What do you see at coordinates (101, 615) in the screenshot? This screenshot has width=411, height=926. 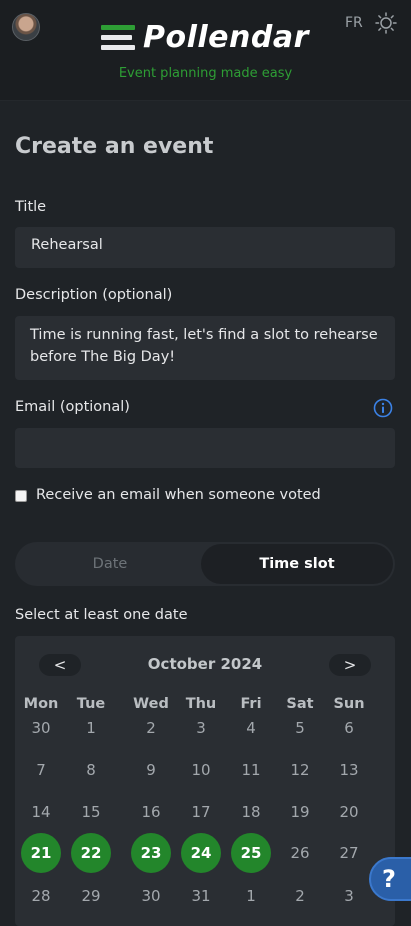 I see `select-date-label: Select at least one date` at bounding box center [101, 615].